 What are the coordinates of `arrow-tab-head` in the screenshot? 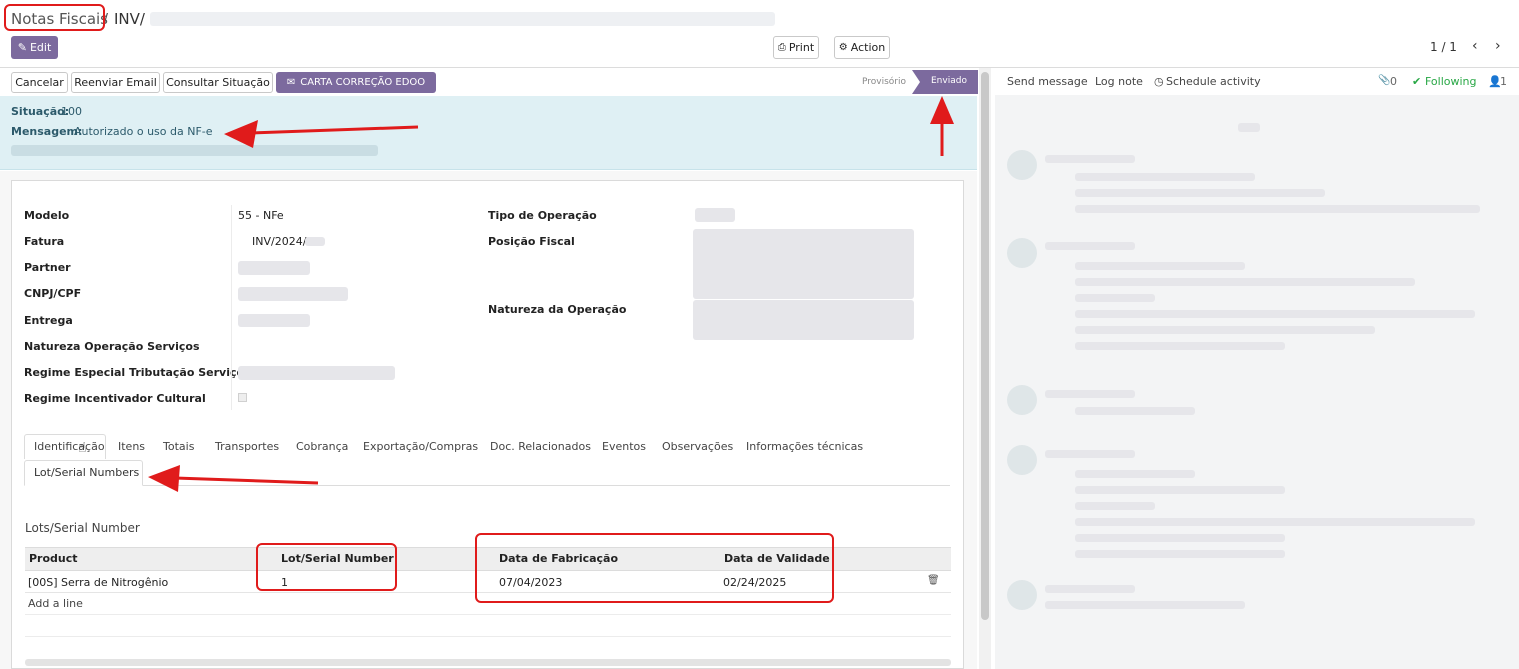 It's located at (164, 478).